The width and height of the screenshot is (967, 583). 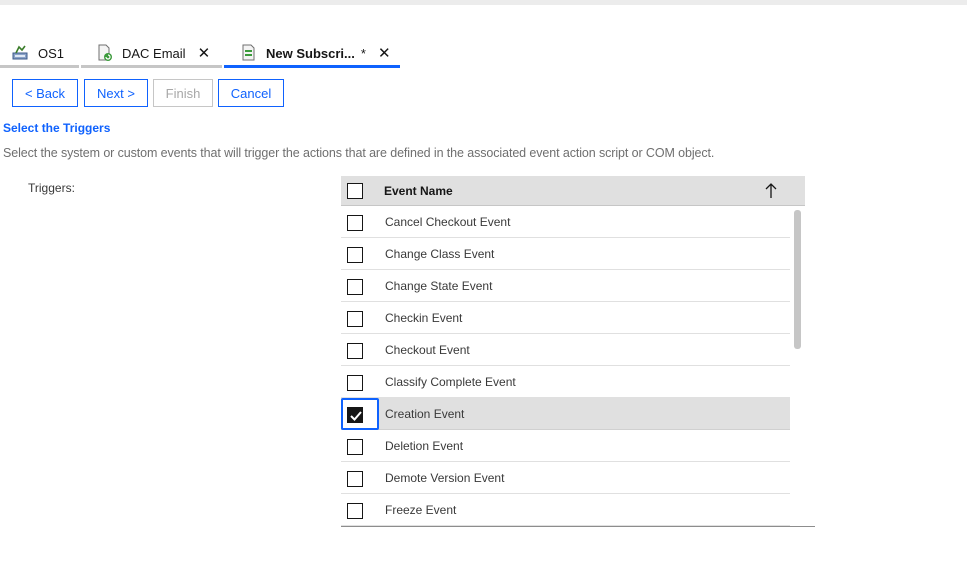 I want to click on sort-ascending-icon, so click(x=771, y=191).